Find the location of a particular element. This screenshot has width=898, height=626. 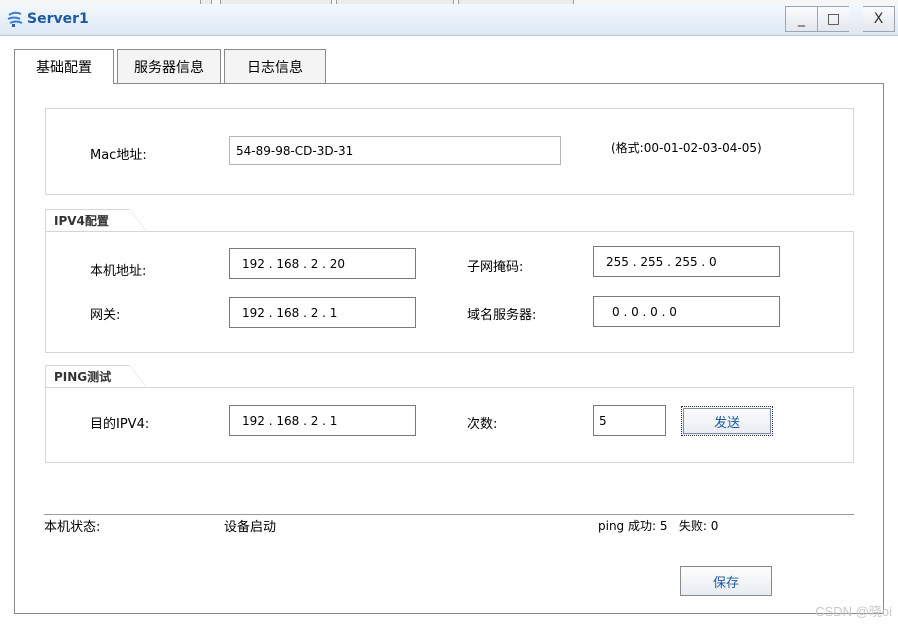

mac-address-input: 54-89-98-CD-3D-31 is located at coordinates (395, 150).